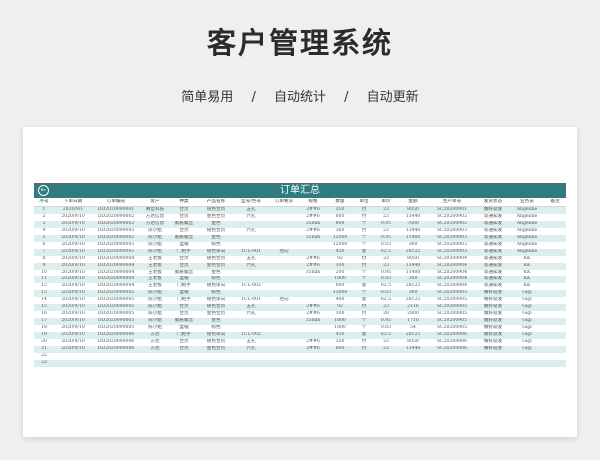 The image size is (600, 460). I want to click on table-cell: 12000, so click(340, 245).